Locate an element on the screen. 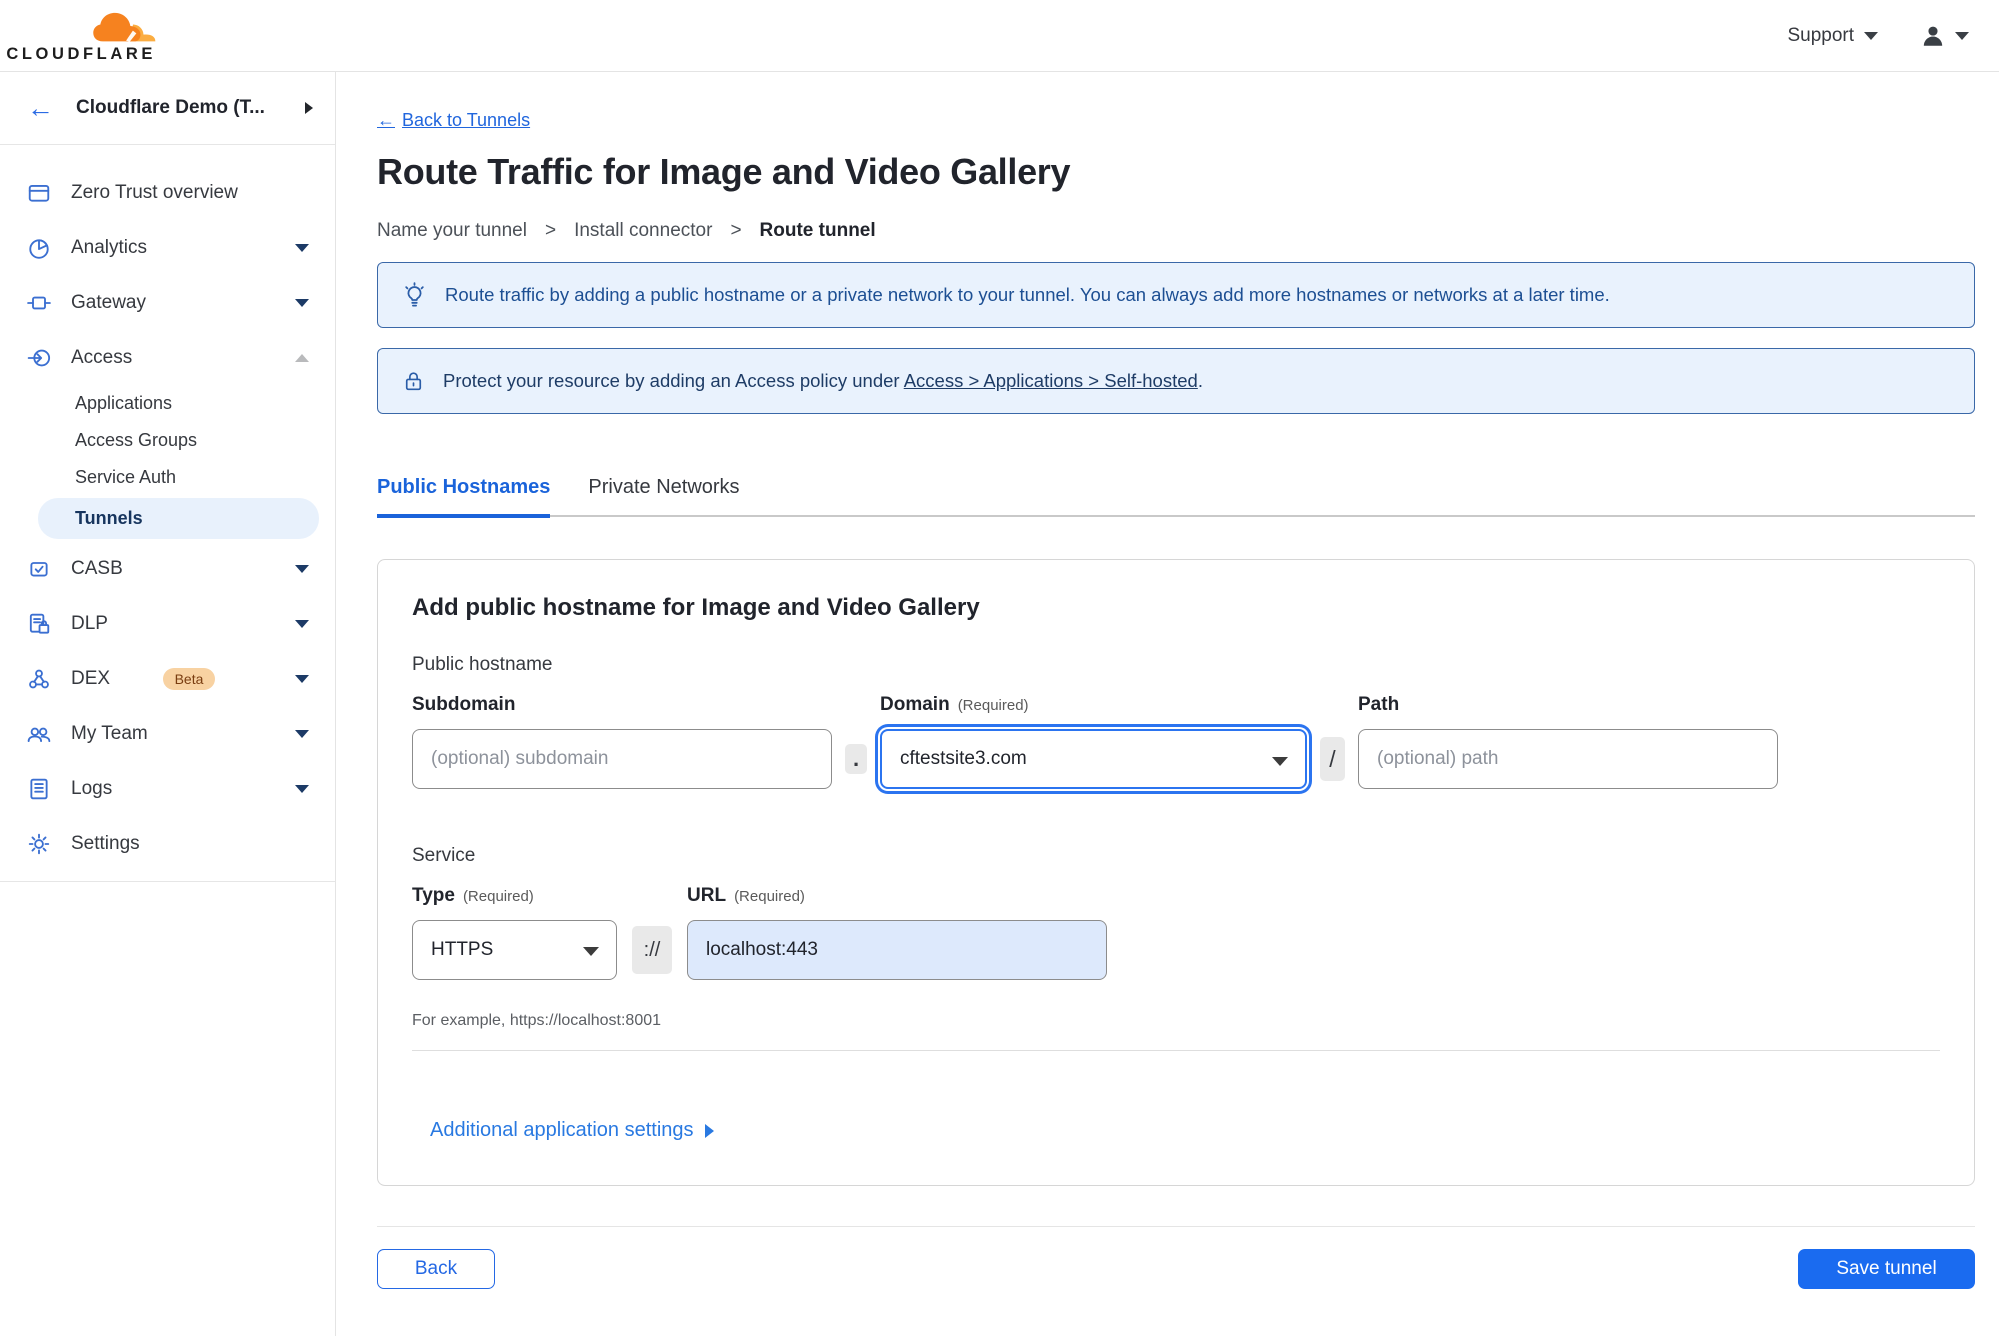 The width and height of the screenshot is (1999, 1336). save-tunnel-button: Save tunnel is located at coordinates (1886, 1269).